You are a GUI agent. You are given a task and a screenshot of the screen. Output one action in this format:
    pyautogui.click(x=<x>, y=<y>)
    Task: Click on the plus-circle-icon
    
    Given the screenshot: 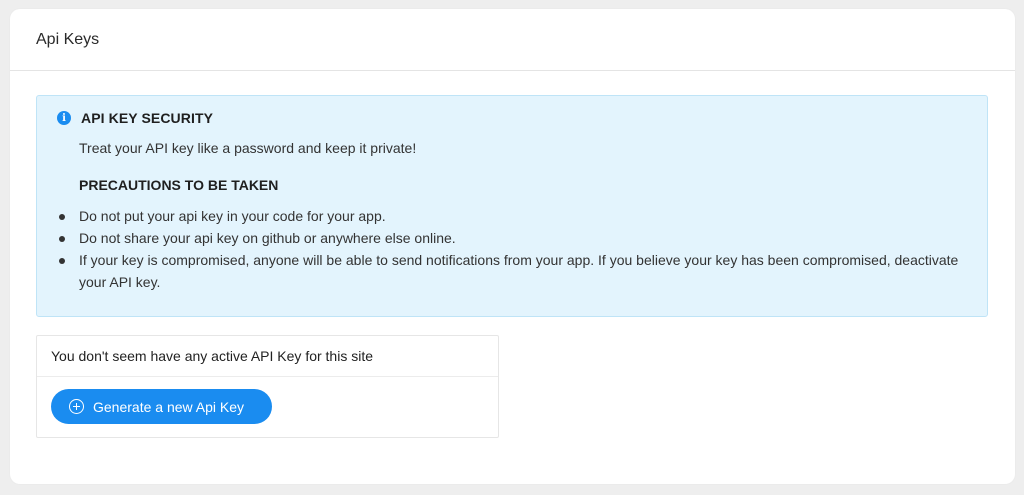 What is the action you would take?
    pyautogui.click(x=76, y=406)
    